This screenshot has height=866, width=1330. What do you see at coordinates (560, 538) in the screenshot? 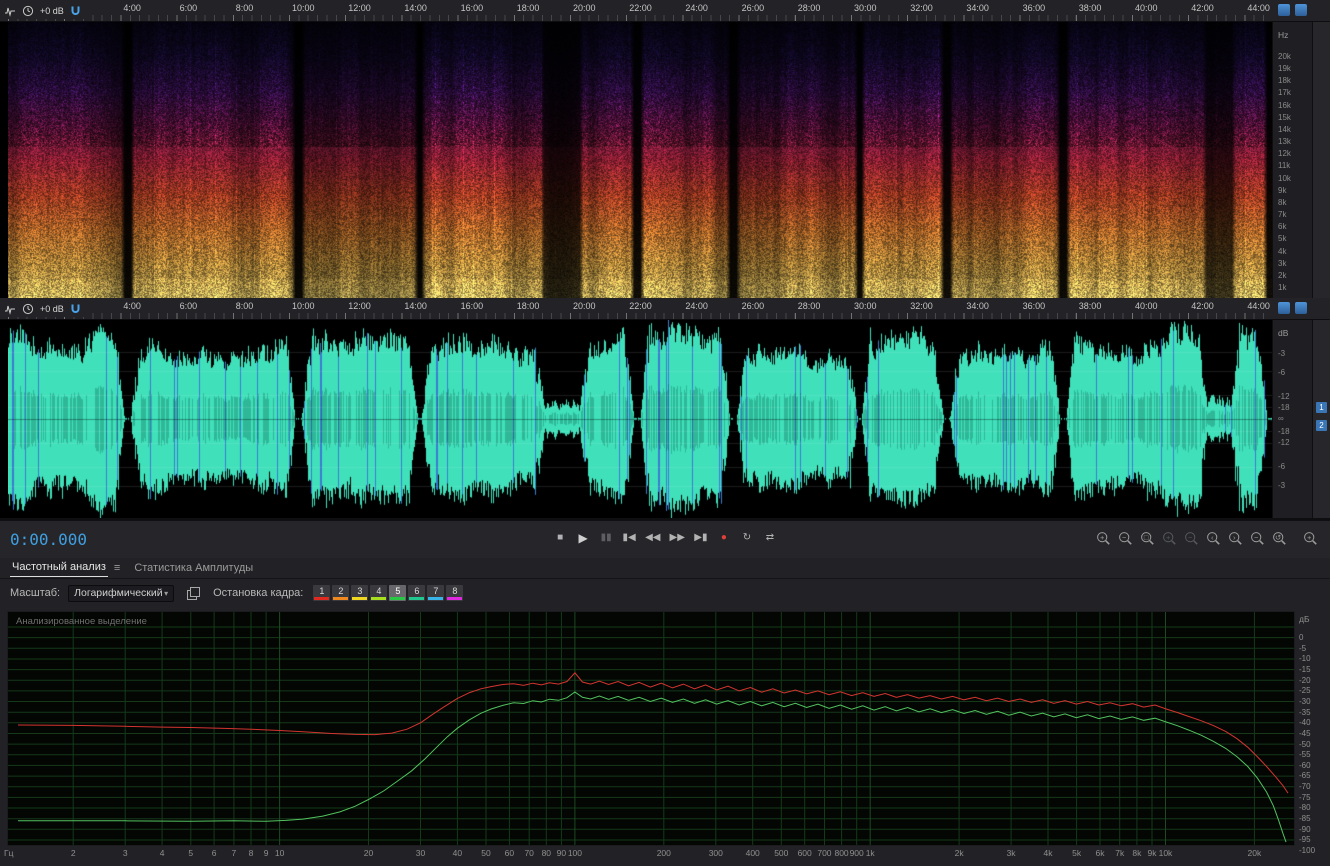
I see `stop-button: ■` at bounding box center [560, 538].